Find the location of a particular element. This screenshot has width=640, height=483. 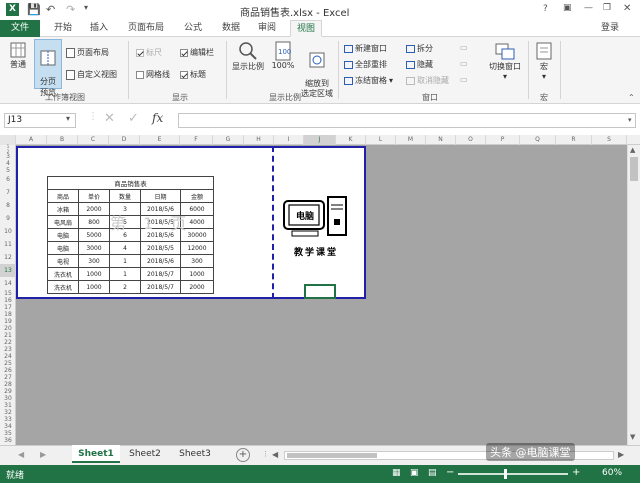

cell: 2018/5/6 is located at coordinates (160, 261).